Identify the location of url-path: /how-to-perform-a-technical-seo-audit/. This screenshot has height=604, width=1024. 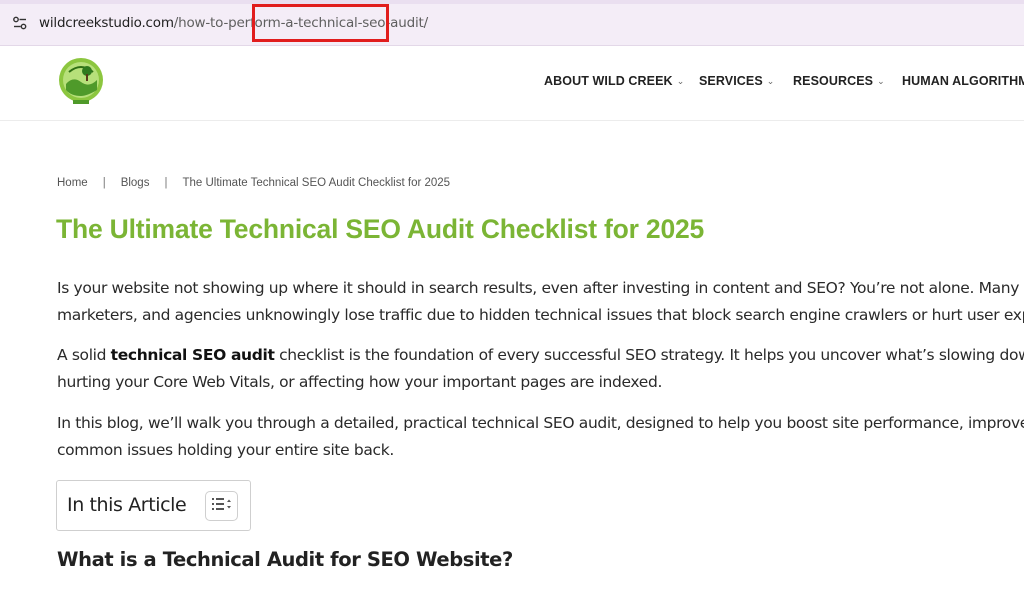
(300, 23).